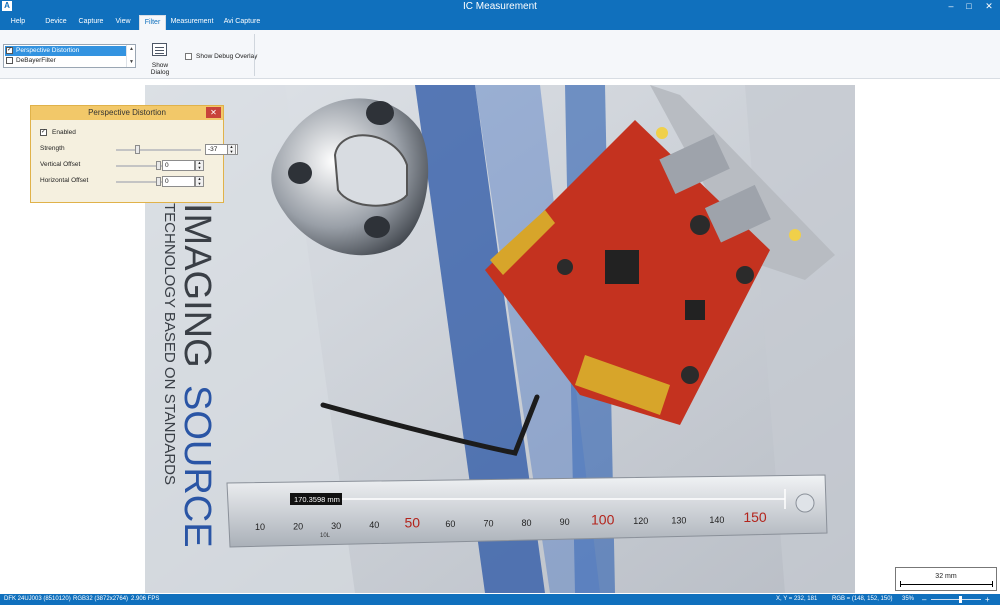  What do you see at coordinates (160, 59) in the screenshot?
I see `show-dialog-button: Show Dialog` at bounding box center [160, 59].